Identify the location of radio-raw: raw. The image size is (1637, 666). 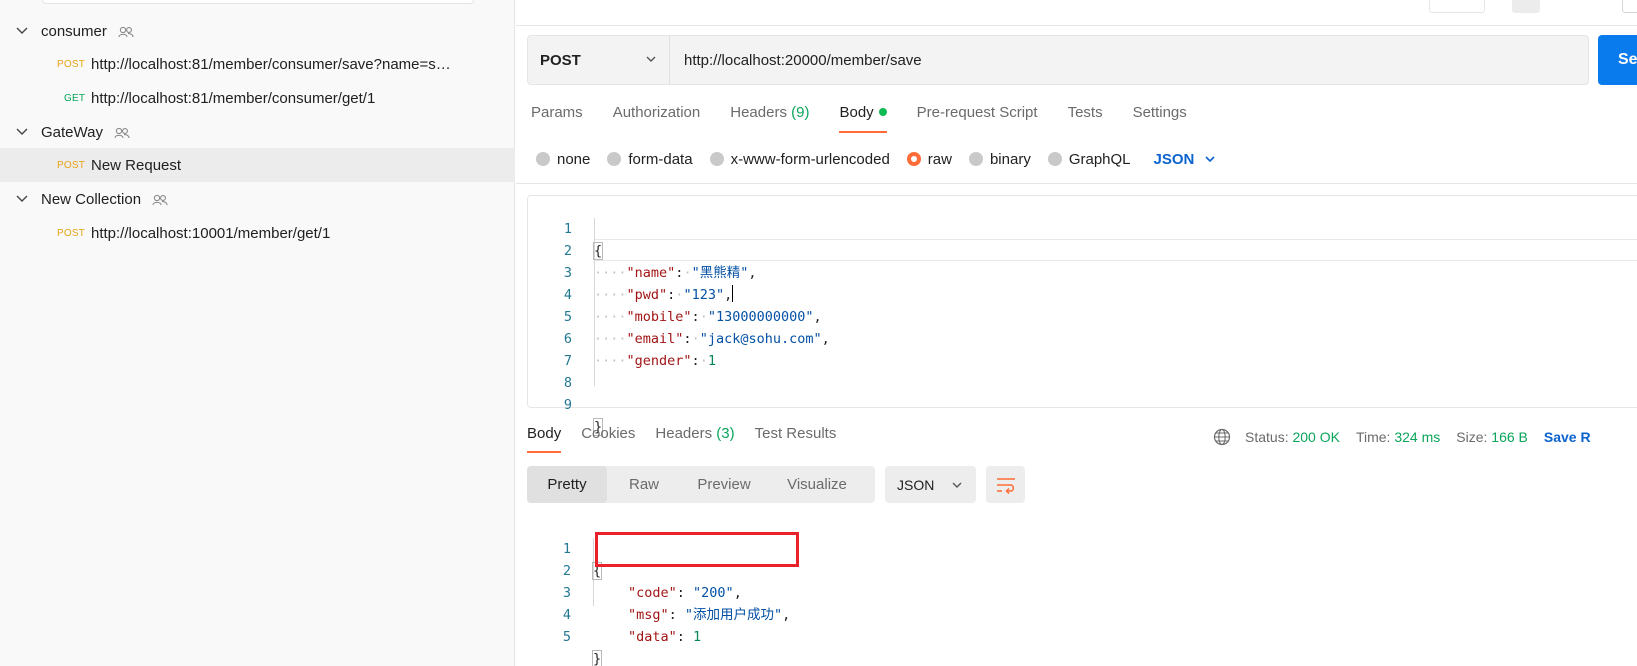
(929, 159).